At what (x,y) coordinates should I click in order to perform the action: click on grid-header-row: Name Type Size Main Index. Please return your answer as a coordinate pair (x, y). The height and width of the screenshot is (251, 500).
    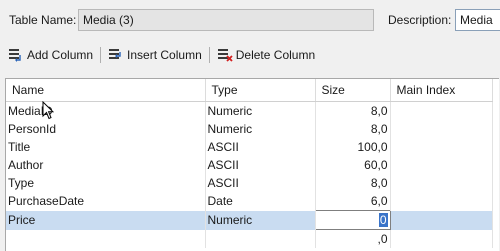
    Looking at the image, I should click on (249, 90).